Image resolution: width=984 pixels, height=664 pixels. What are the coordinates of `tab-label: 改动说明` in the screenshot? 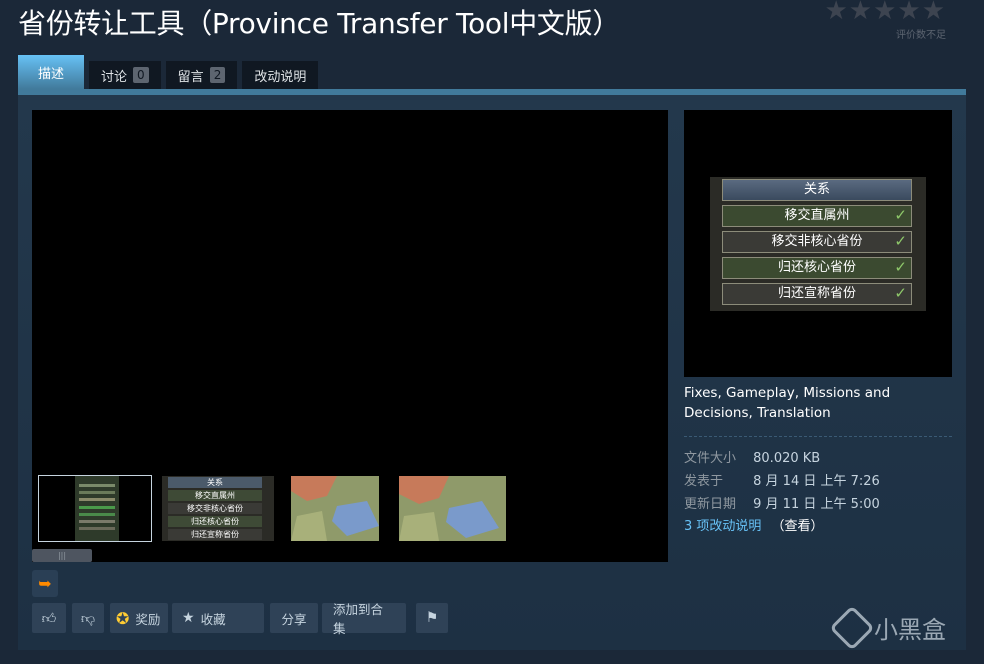 It's located at (280, 77).